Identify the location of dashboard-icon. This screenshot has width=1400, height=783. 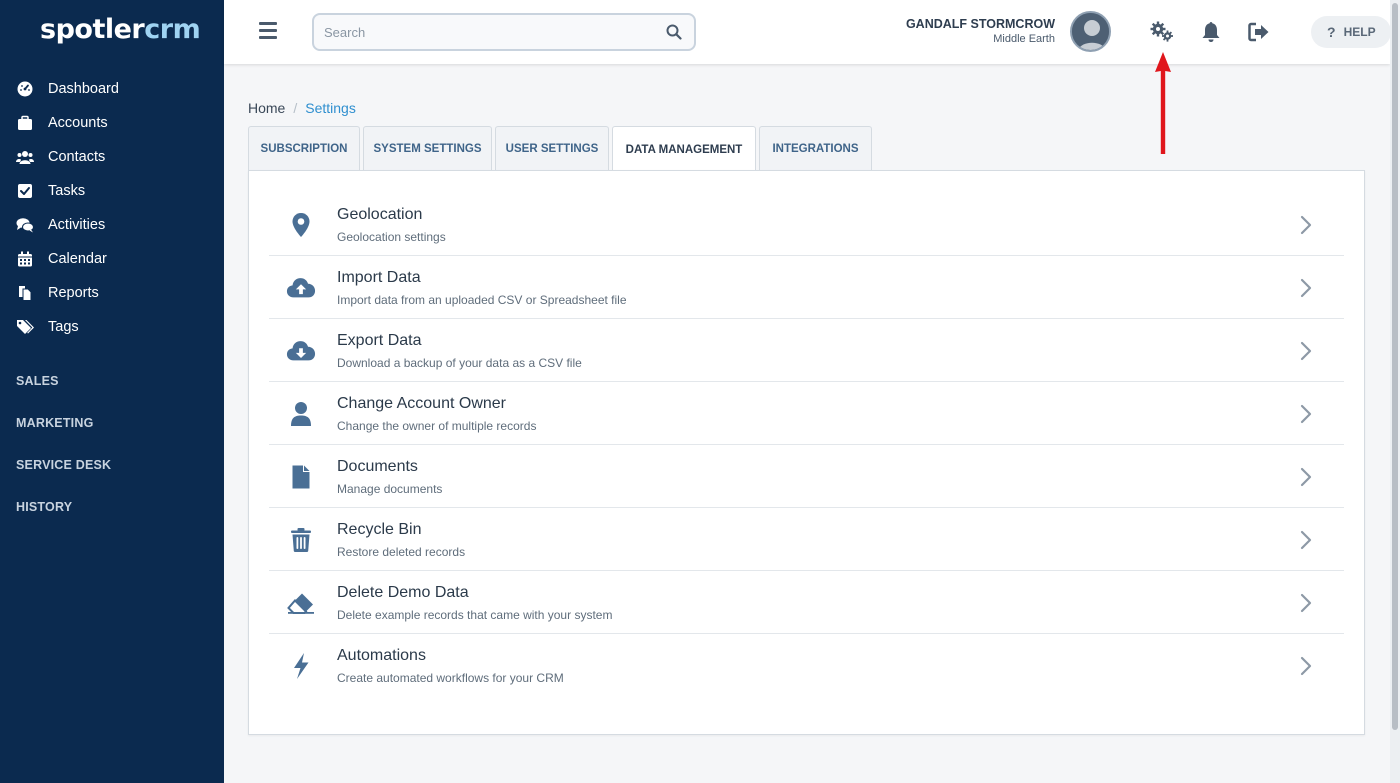
(25, 89).